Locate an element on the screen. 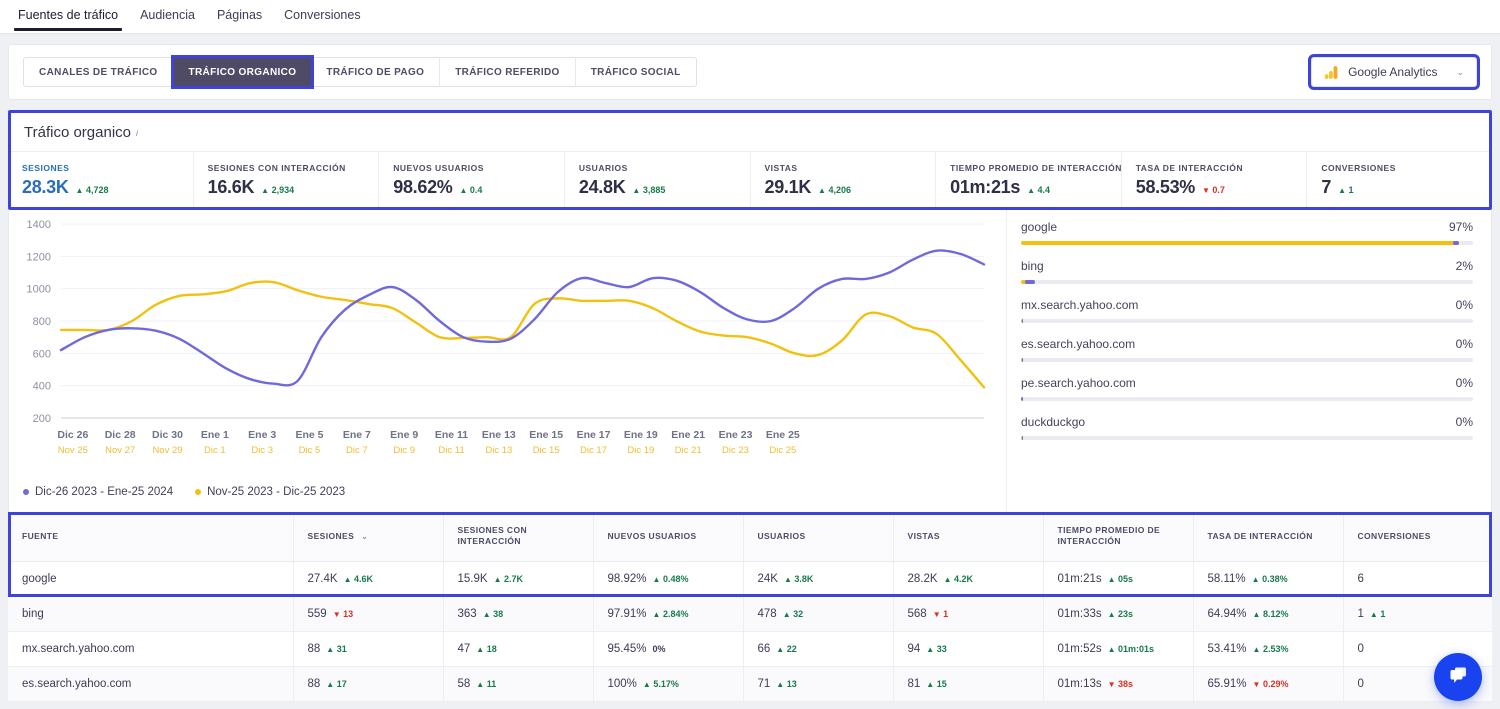 The image size is (1500, 709). source-bar-item: mx.search.yahoo.com 0% is located at coordinates (1247, 310).